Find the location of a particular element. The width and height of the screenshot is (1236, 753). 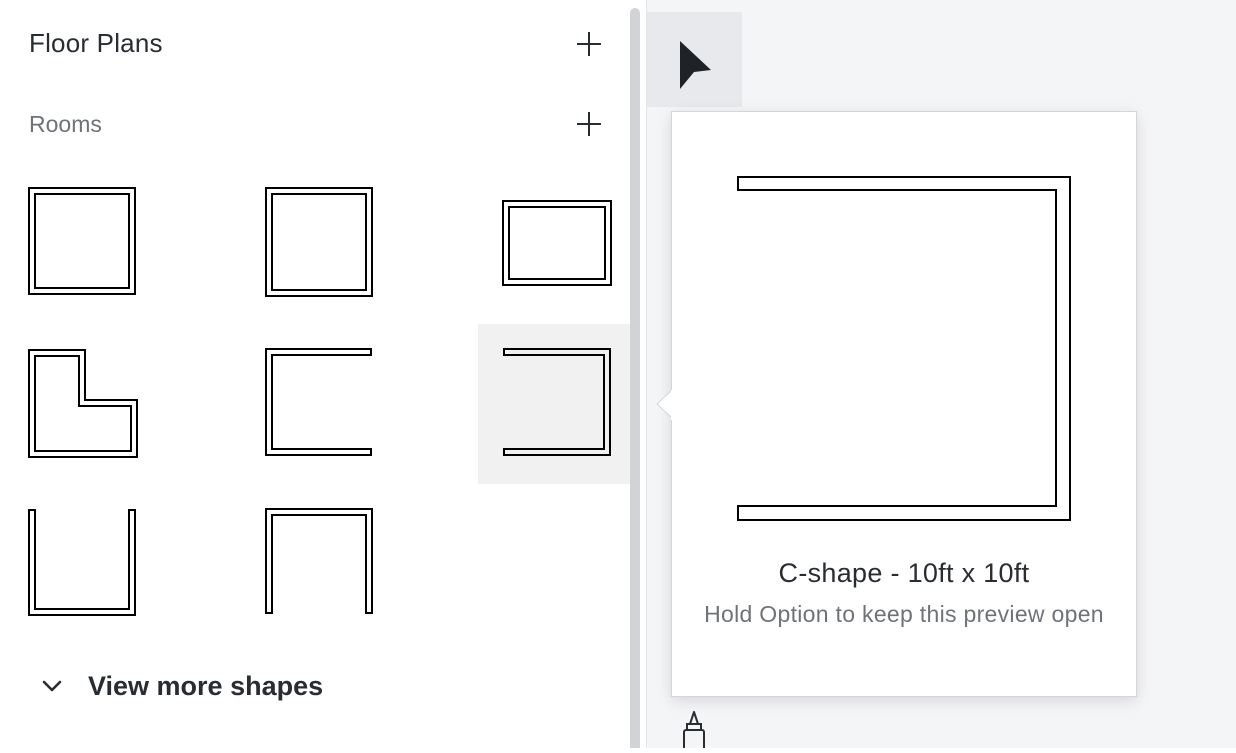

section-title: Rooms is located at coordinates (65, 124).